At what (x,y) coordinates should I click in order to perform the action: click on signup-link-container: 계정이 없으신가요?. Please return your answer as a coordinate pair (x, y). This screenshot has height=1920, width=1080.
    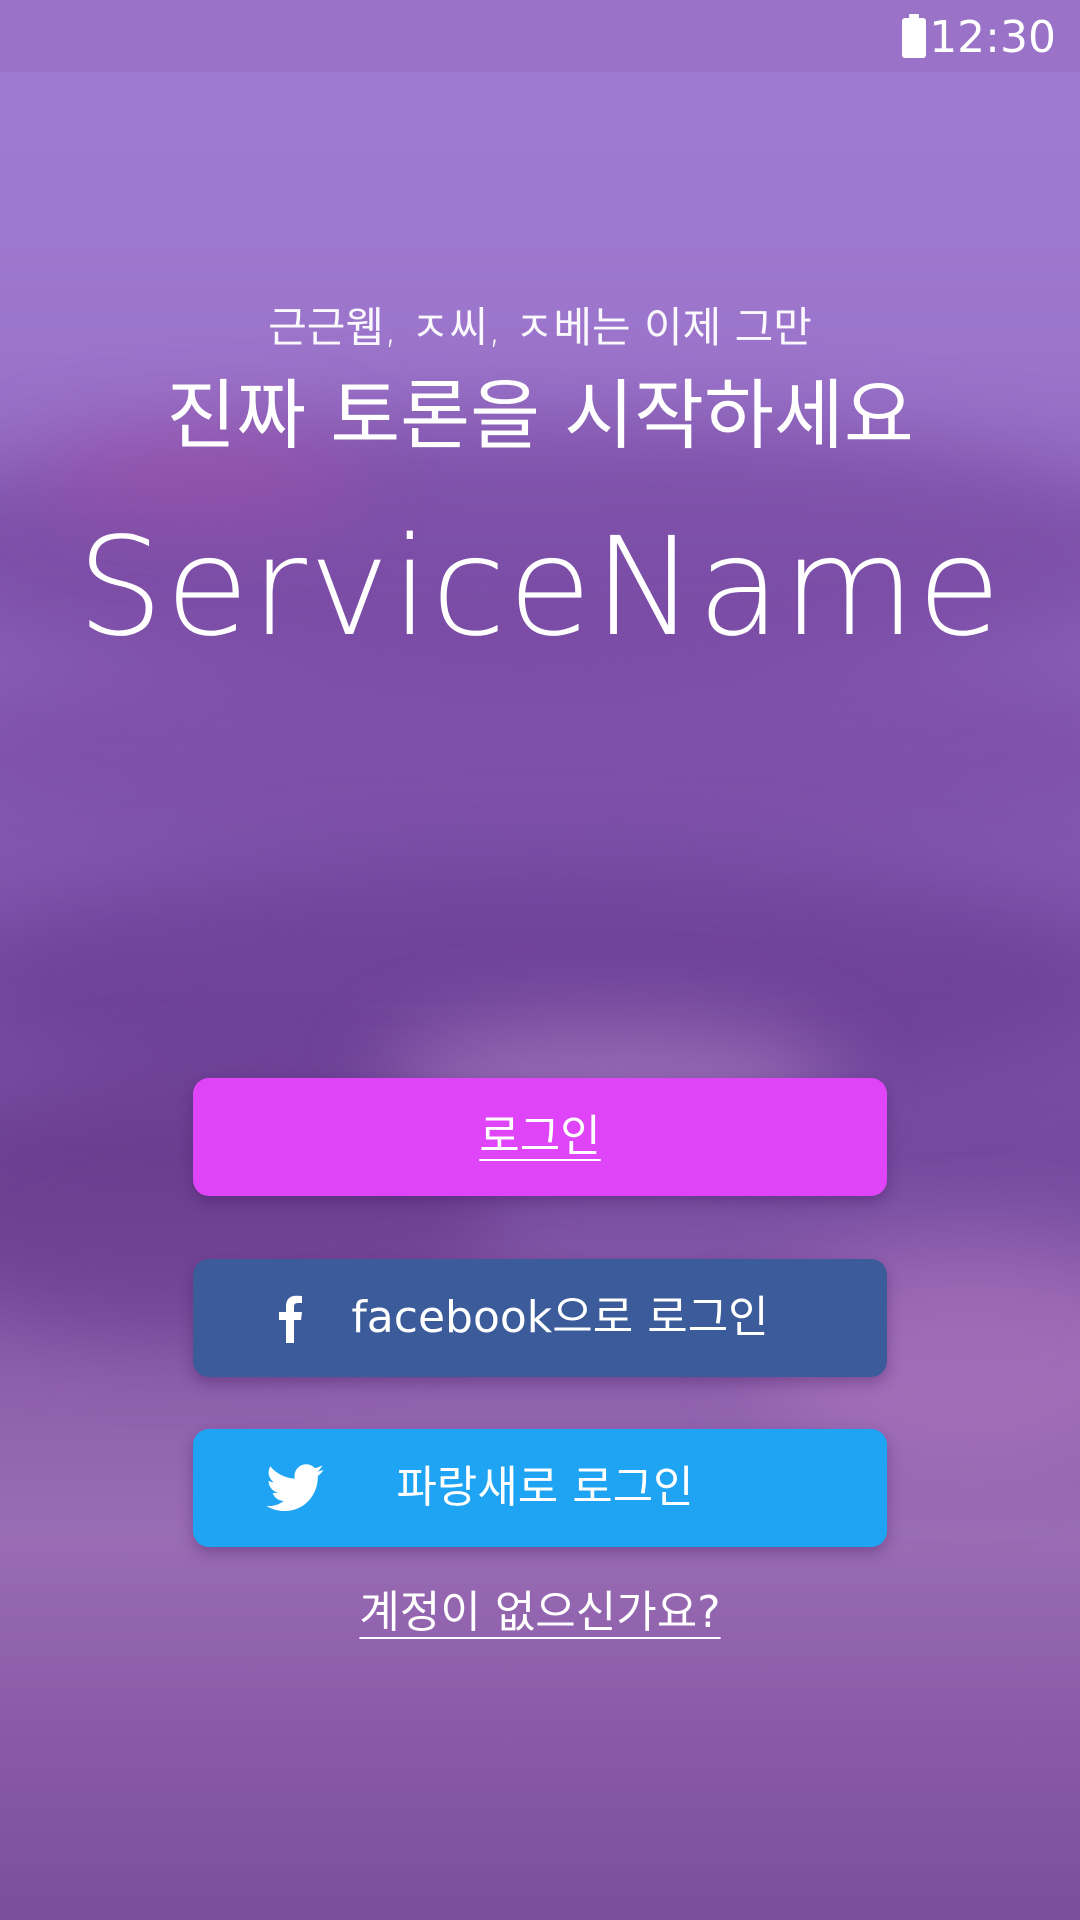
    Looking at the image, I should click on (540, 1613).